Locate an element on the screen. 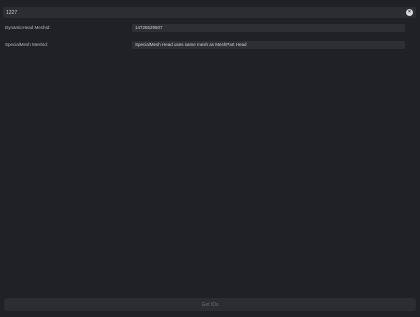 The image size is (420, 317). dynamic-head-row: DynamicHead MeshId: 14726529507 is located at coordinates (210, 28).